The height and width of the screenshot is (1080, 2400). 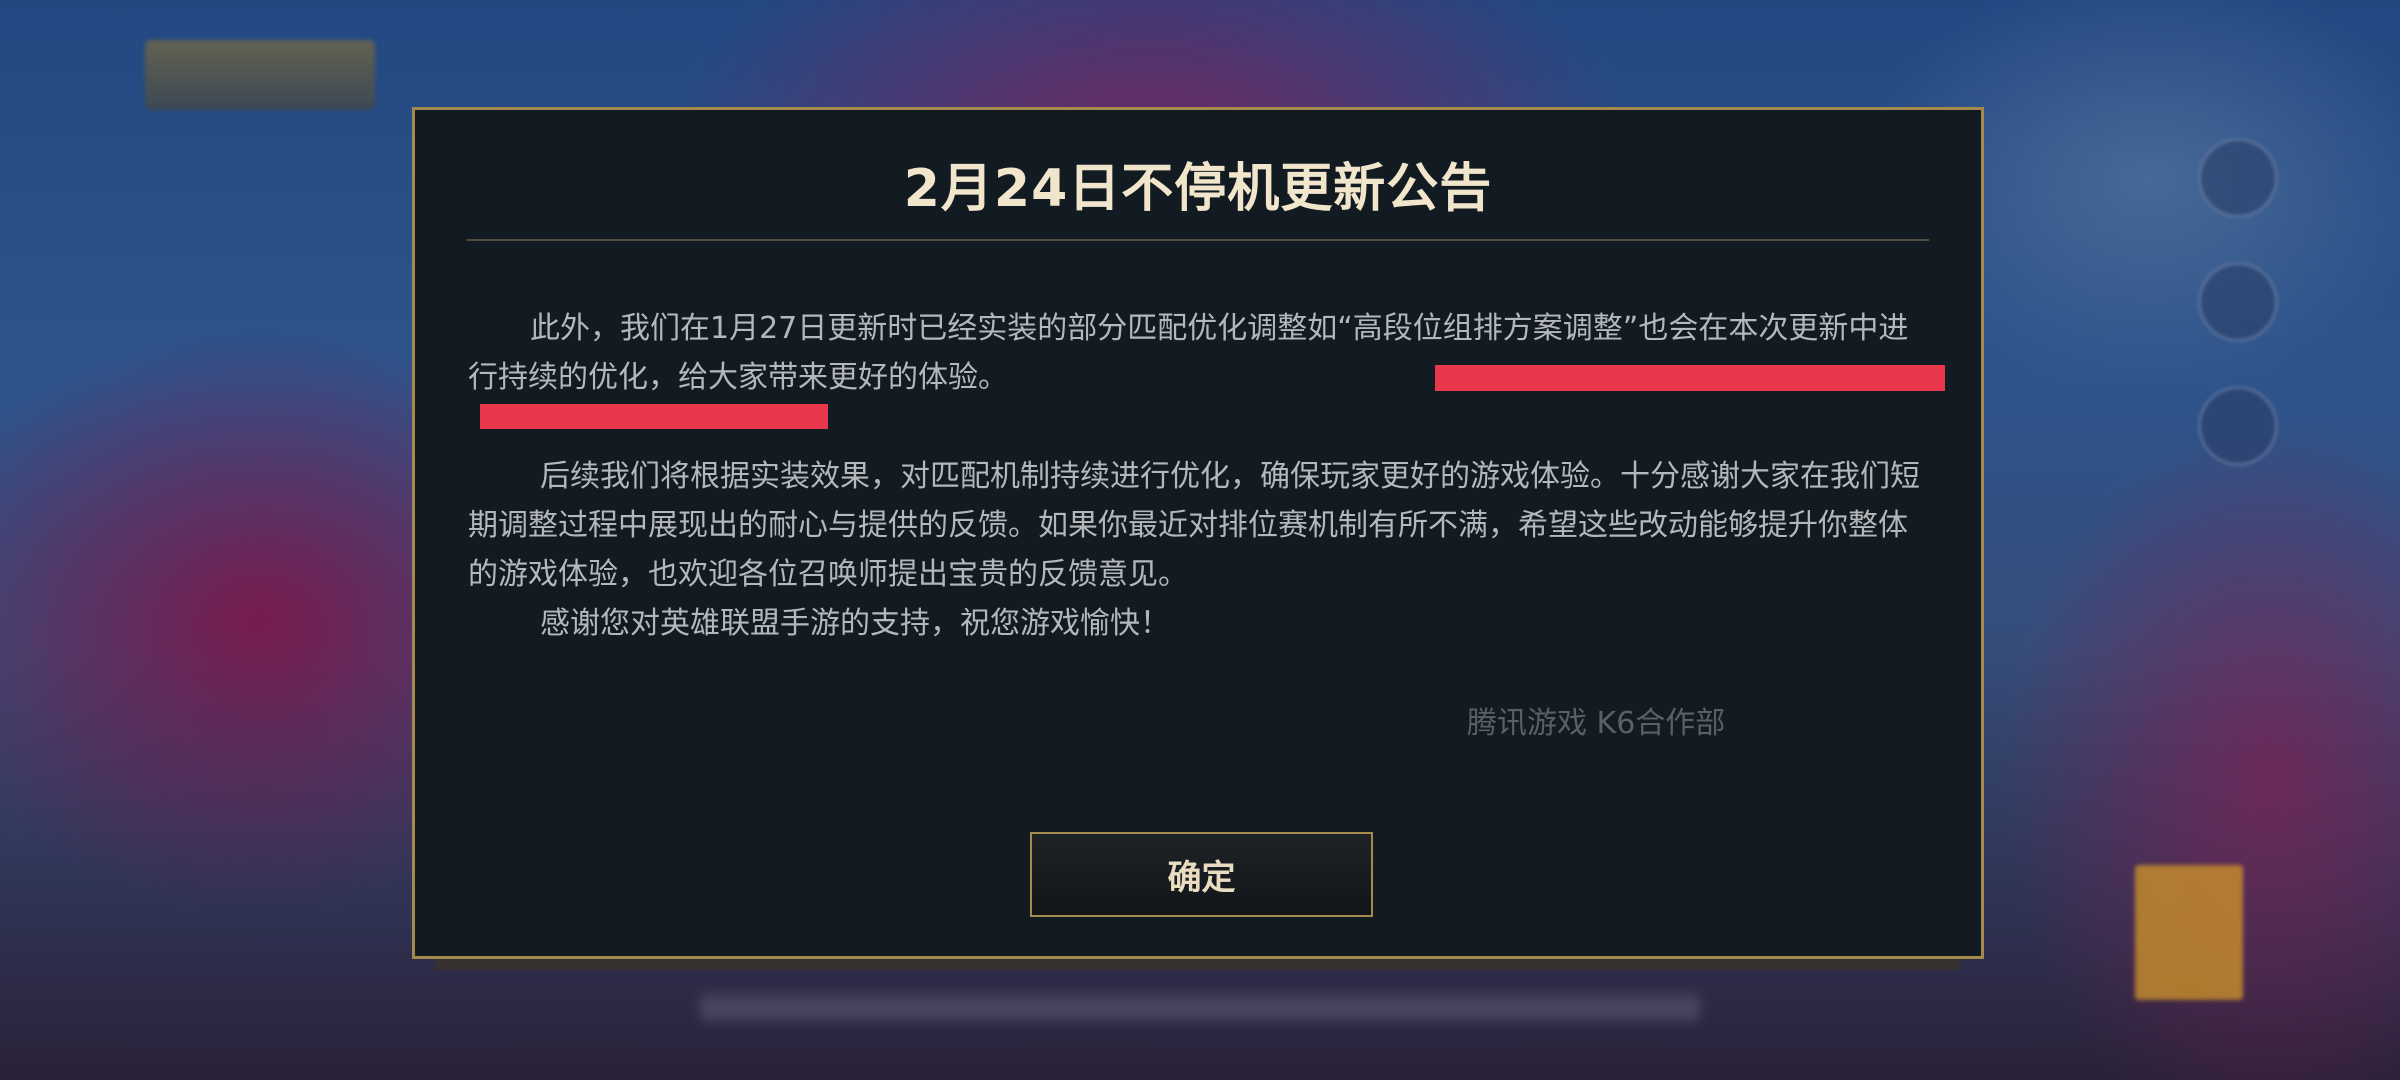 What do you see at coordinates (855, 623) in the screenshot?
I see `announcement-paragraph-3: 感谢您对英雄联盟手游的支持，祝您游戏愉快！` at bounding box center [855, 623].